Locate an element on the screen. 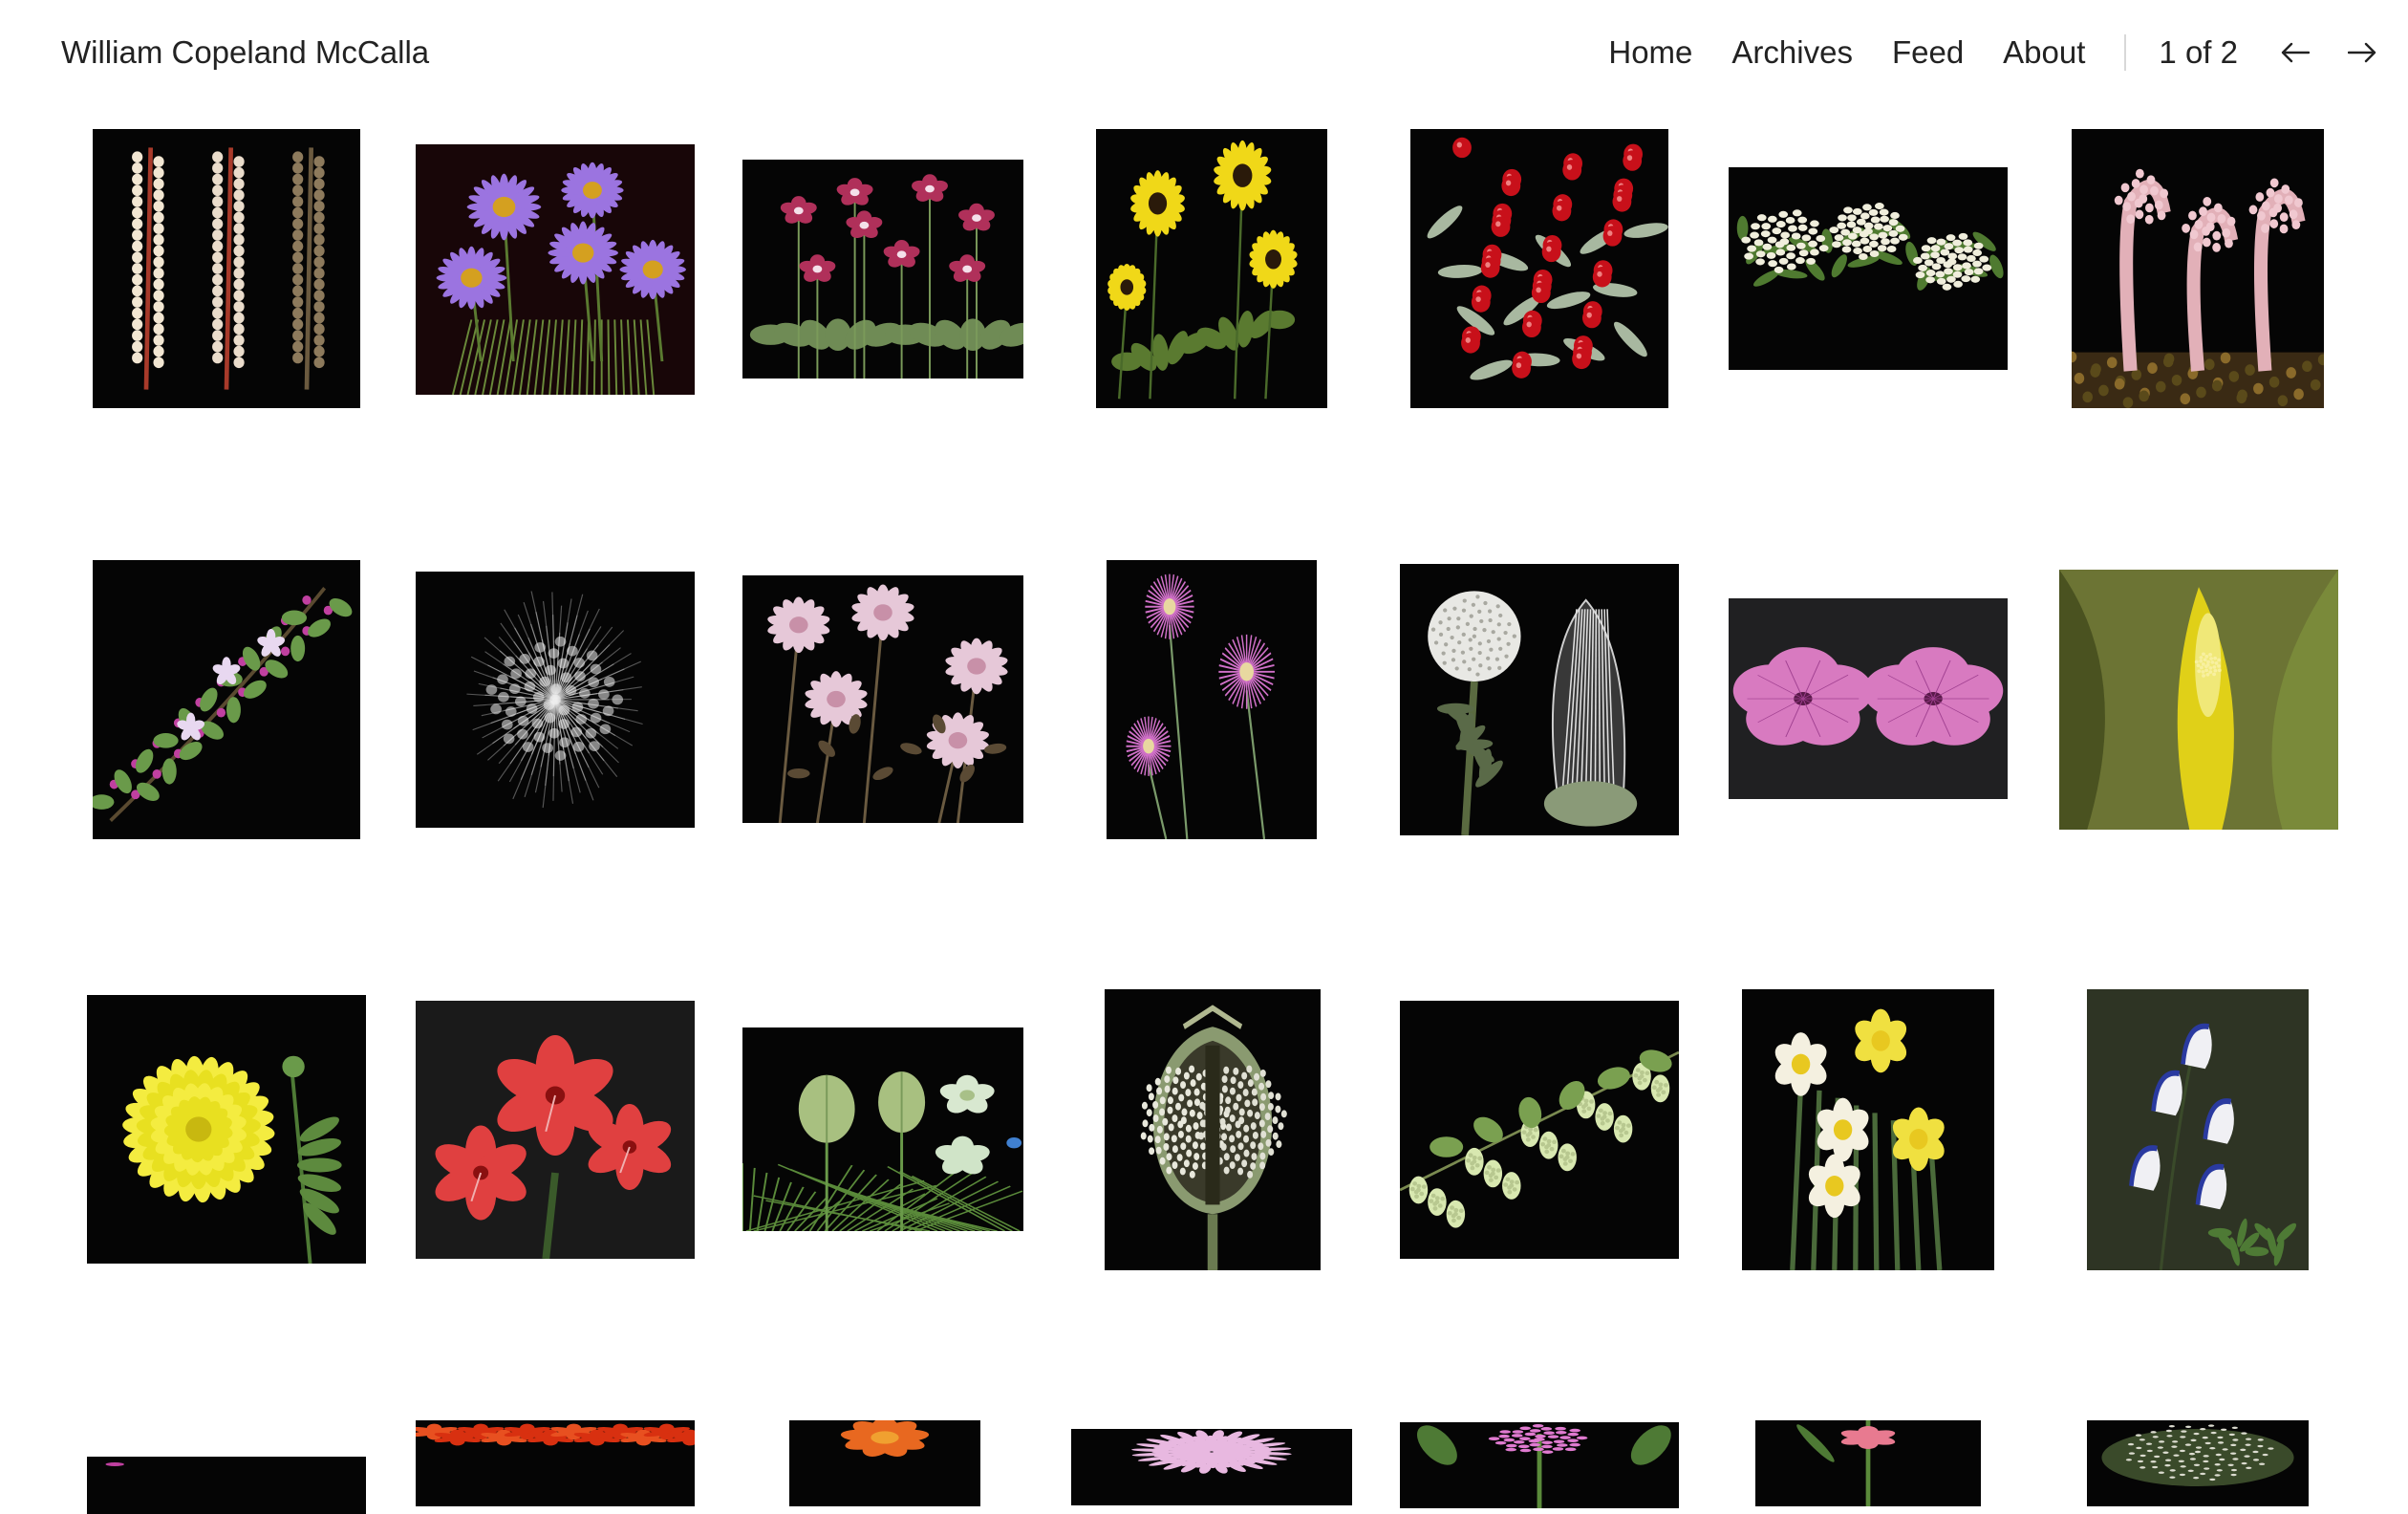  photo-lilac-sprigs-image is located at coordinates (227, 699).